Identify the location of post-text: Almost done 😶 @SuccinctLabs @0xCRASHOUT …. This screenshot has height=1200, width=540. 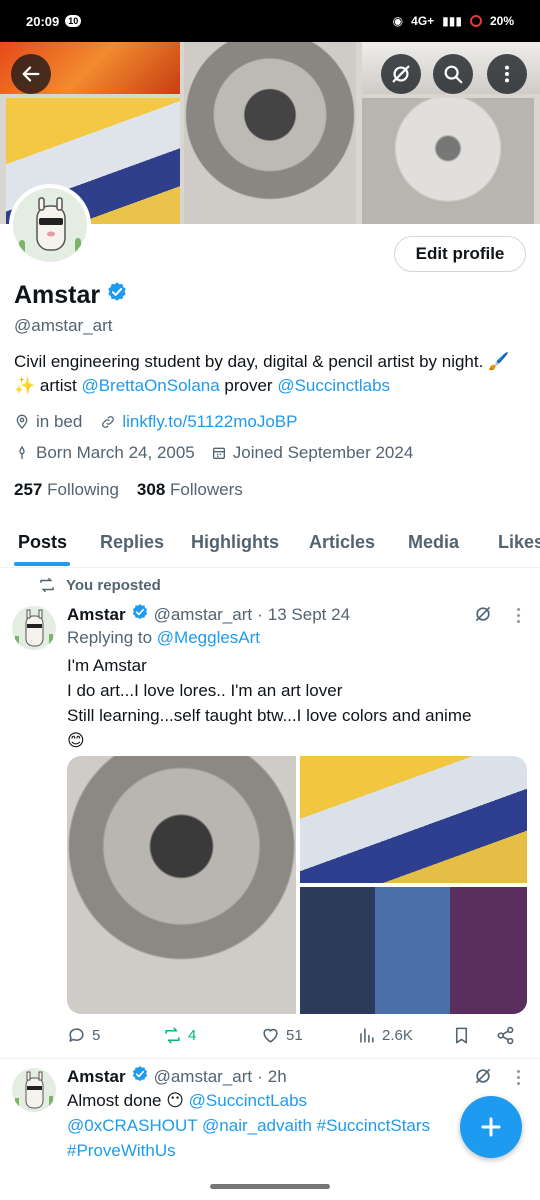
(264, 1125).